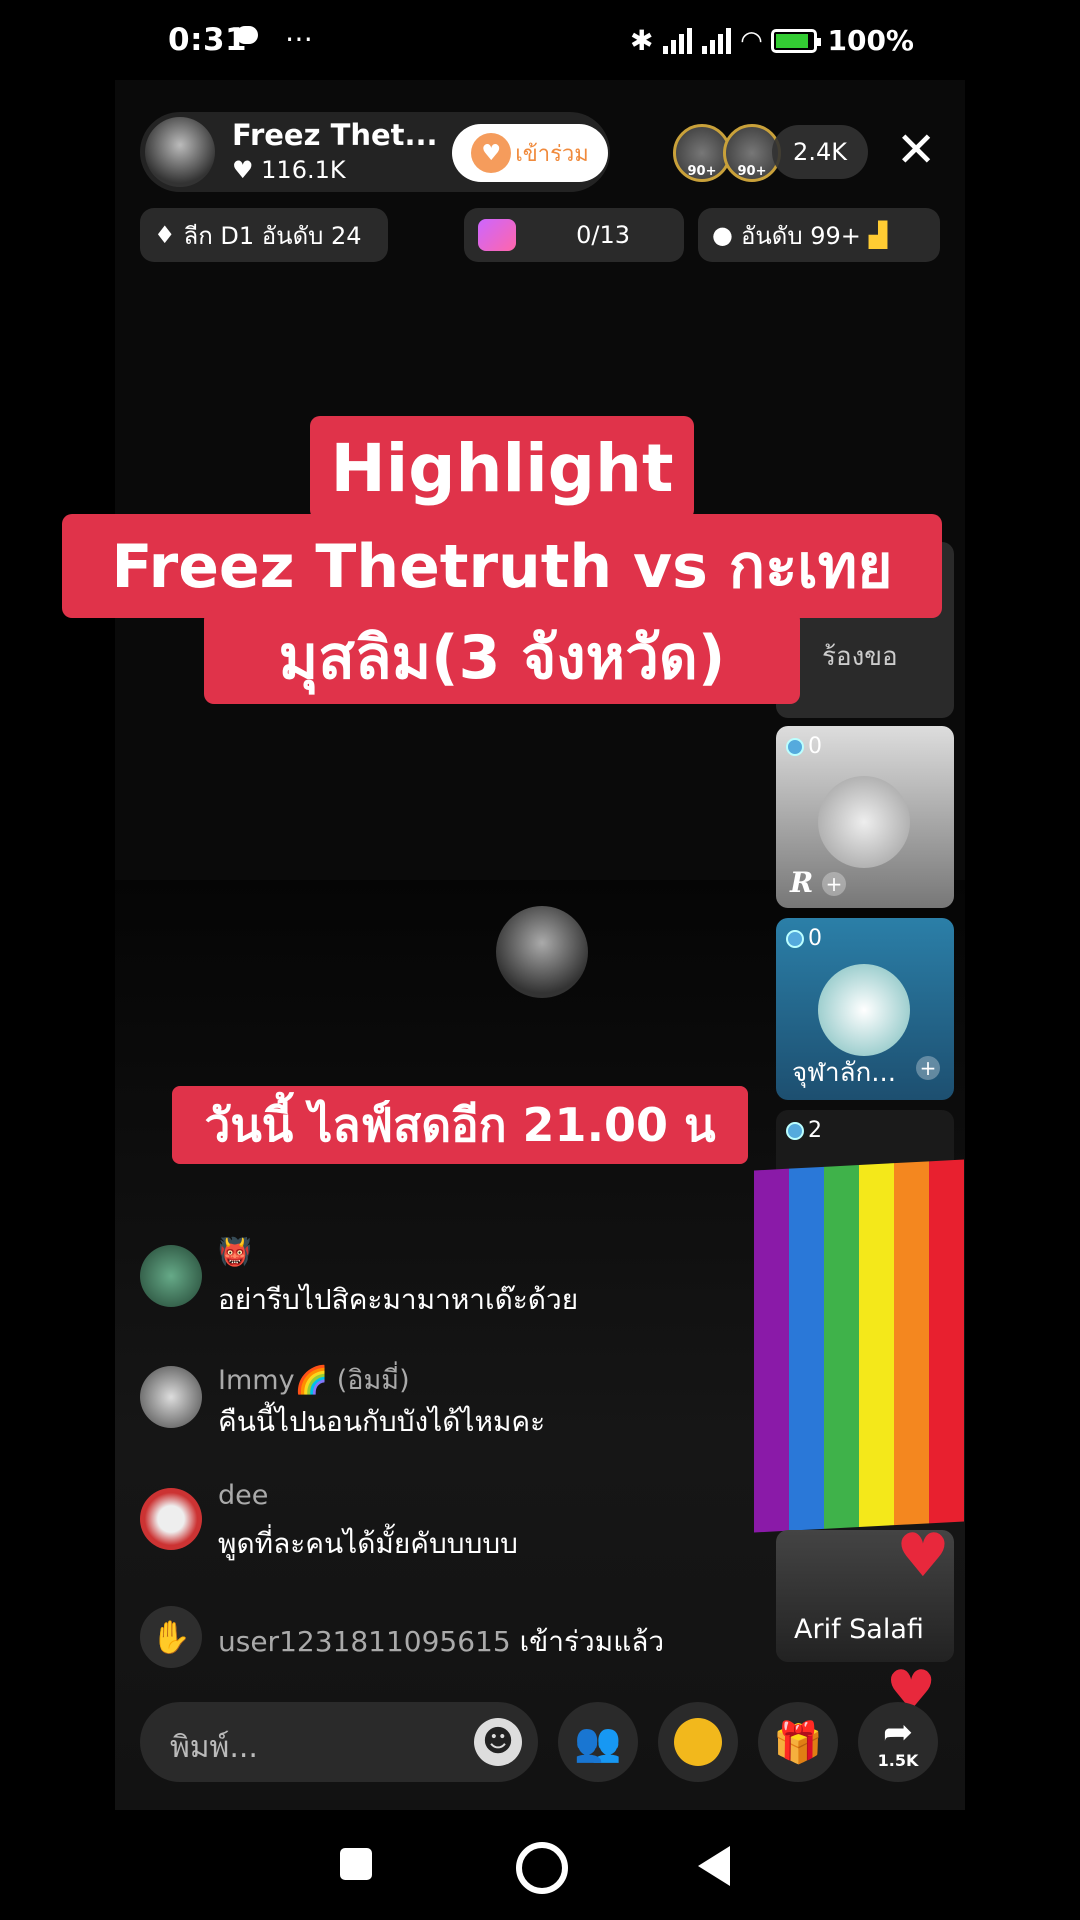 The image size is (1080, 1920). I want to click on host-avatar, so click(180, 152).